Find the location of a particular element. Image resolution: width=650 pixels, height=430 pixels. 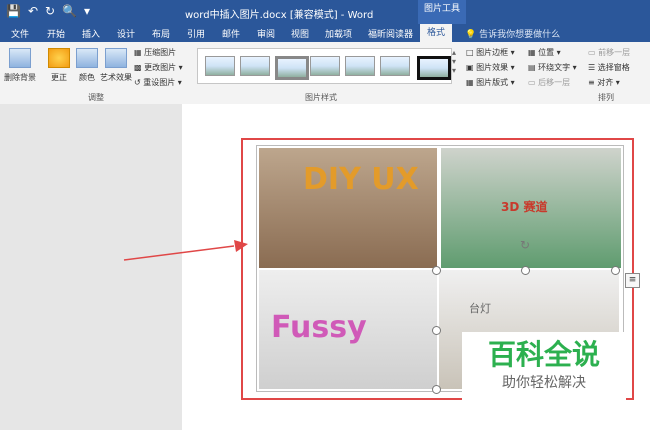

rotate-handle-icon: ↻ is located at coordinates (525, 245).